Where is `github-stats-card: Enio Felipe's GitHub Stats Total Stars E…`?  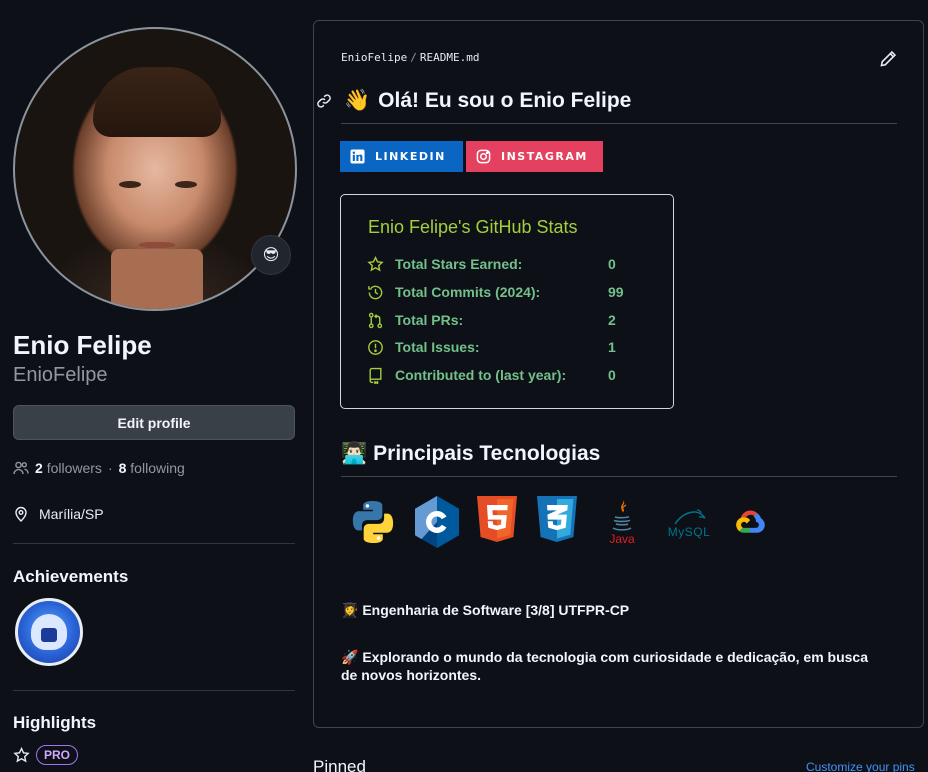
github-stats-card: Enio Felipe's GitHub Stats Total Stars E… is located at coordinates (507, 301).